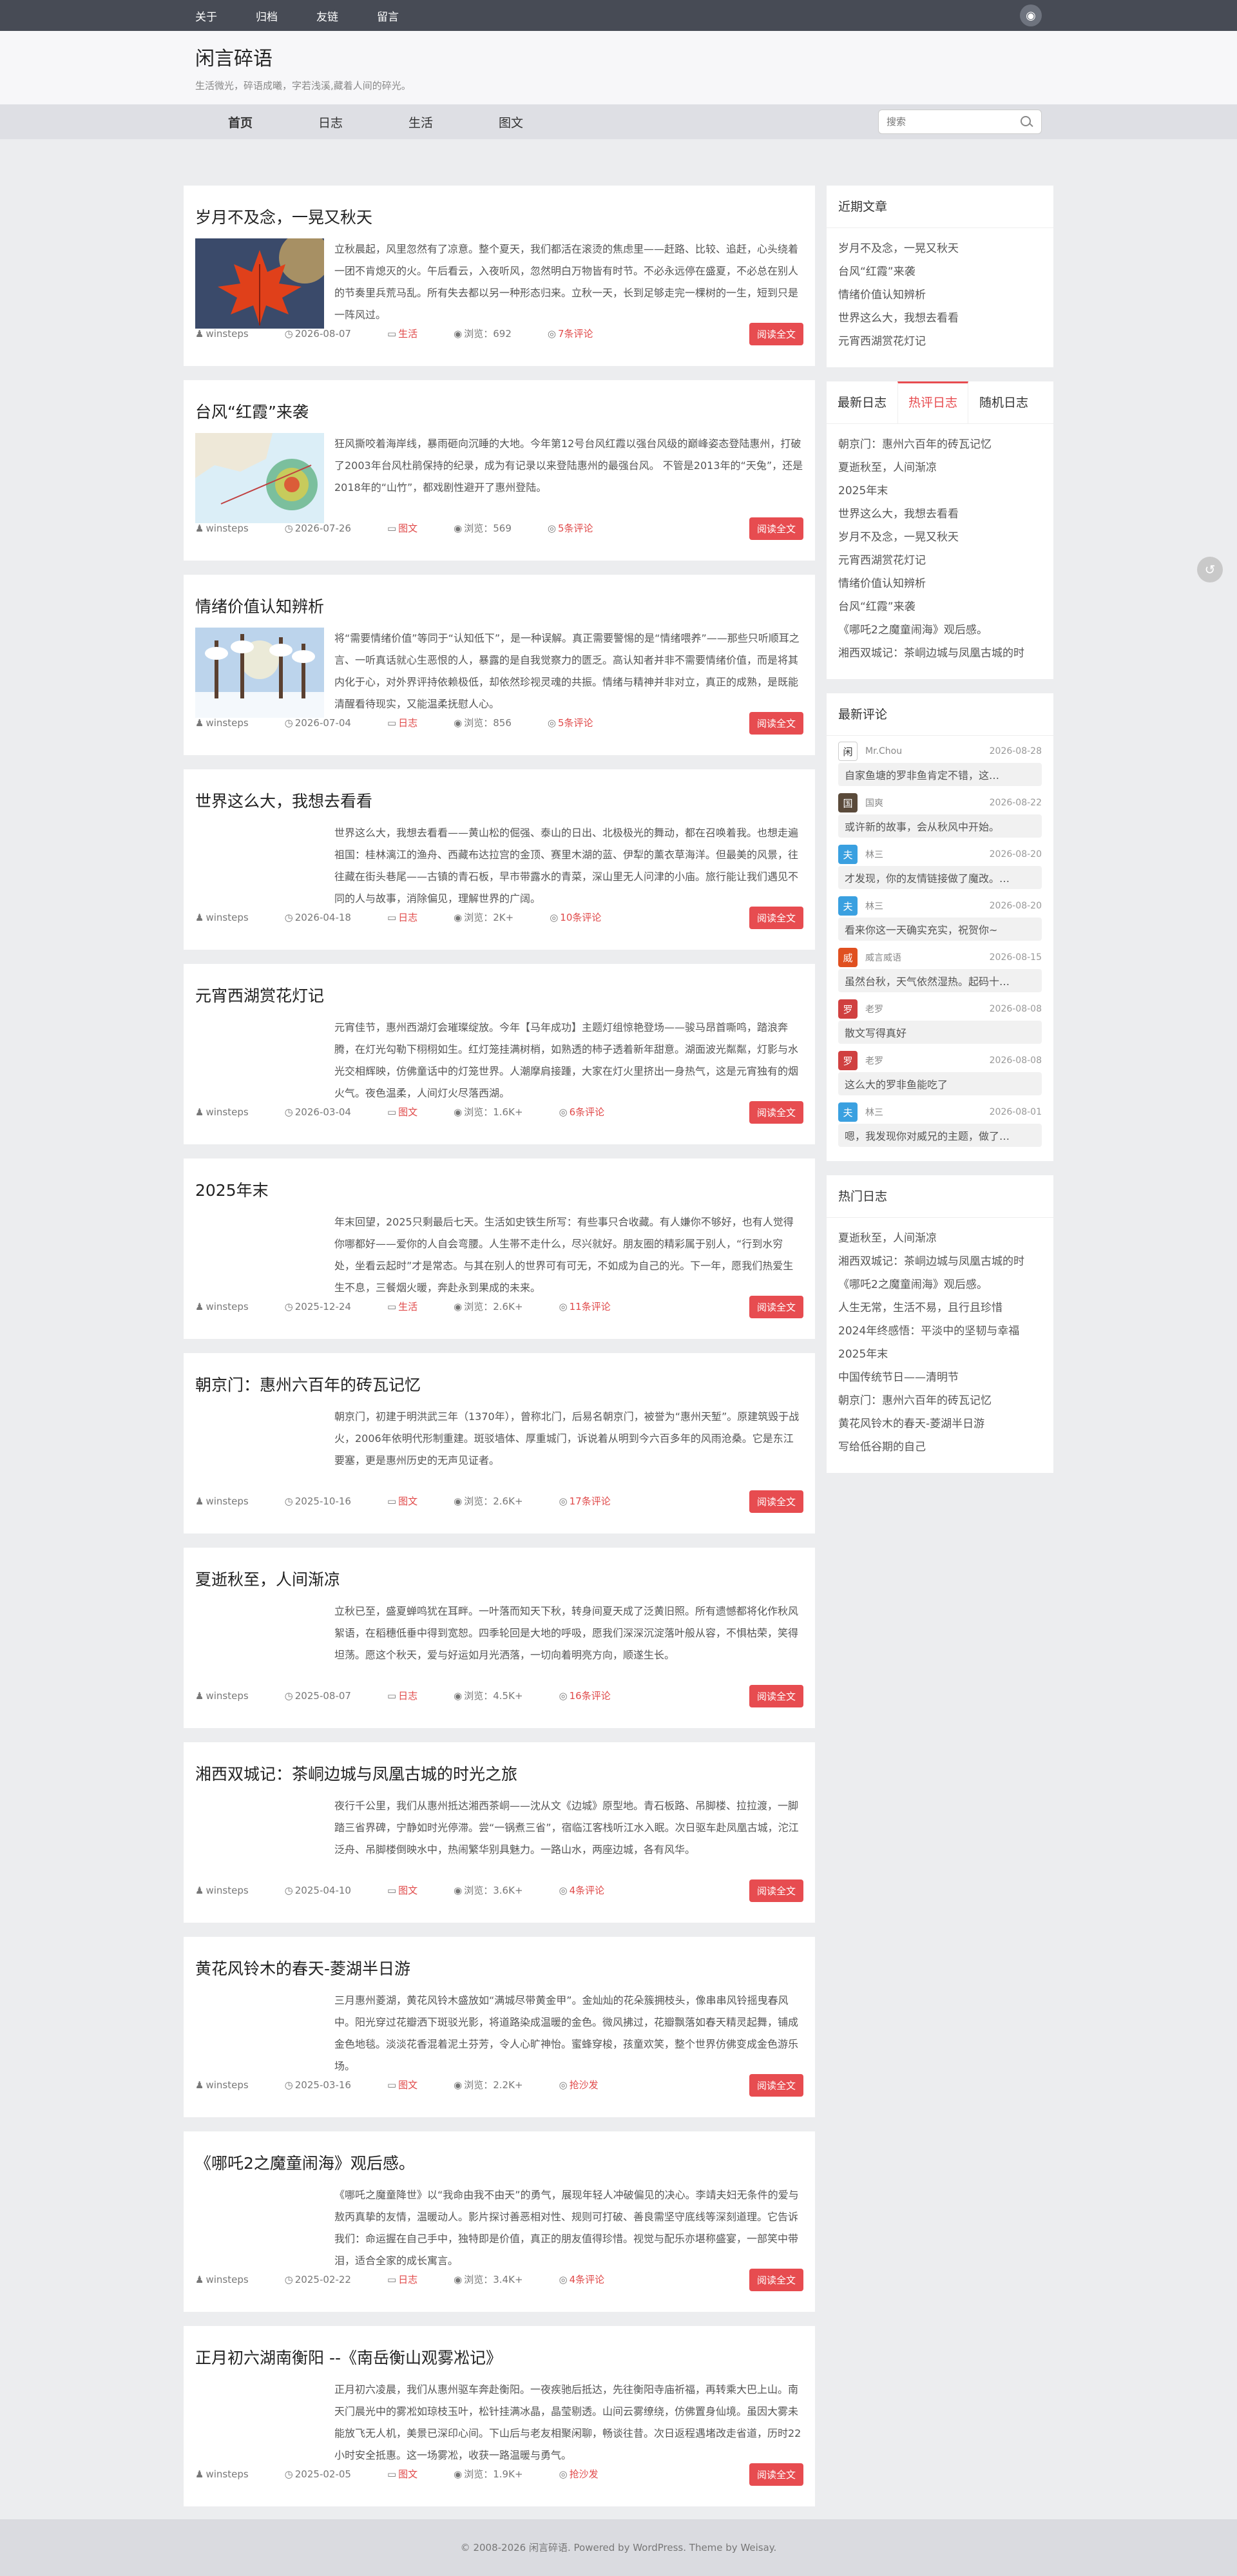  I want to click on search-input, so click(953, 122).